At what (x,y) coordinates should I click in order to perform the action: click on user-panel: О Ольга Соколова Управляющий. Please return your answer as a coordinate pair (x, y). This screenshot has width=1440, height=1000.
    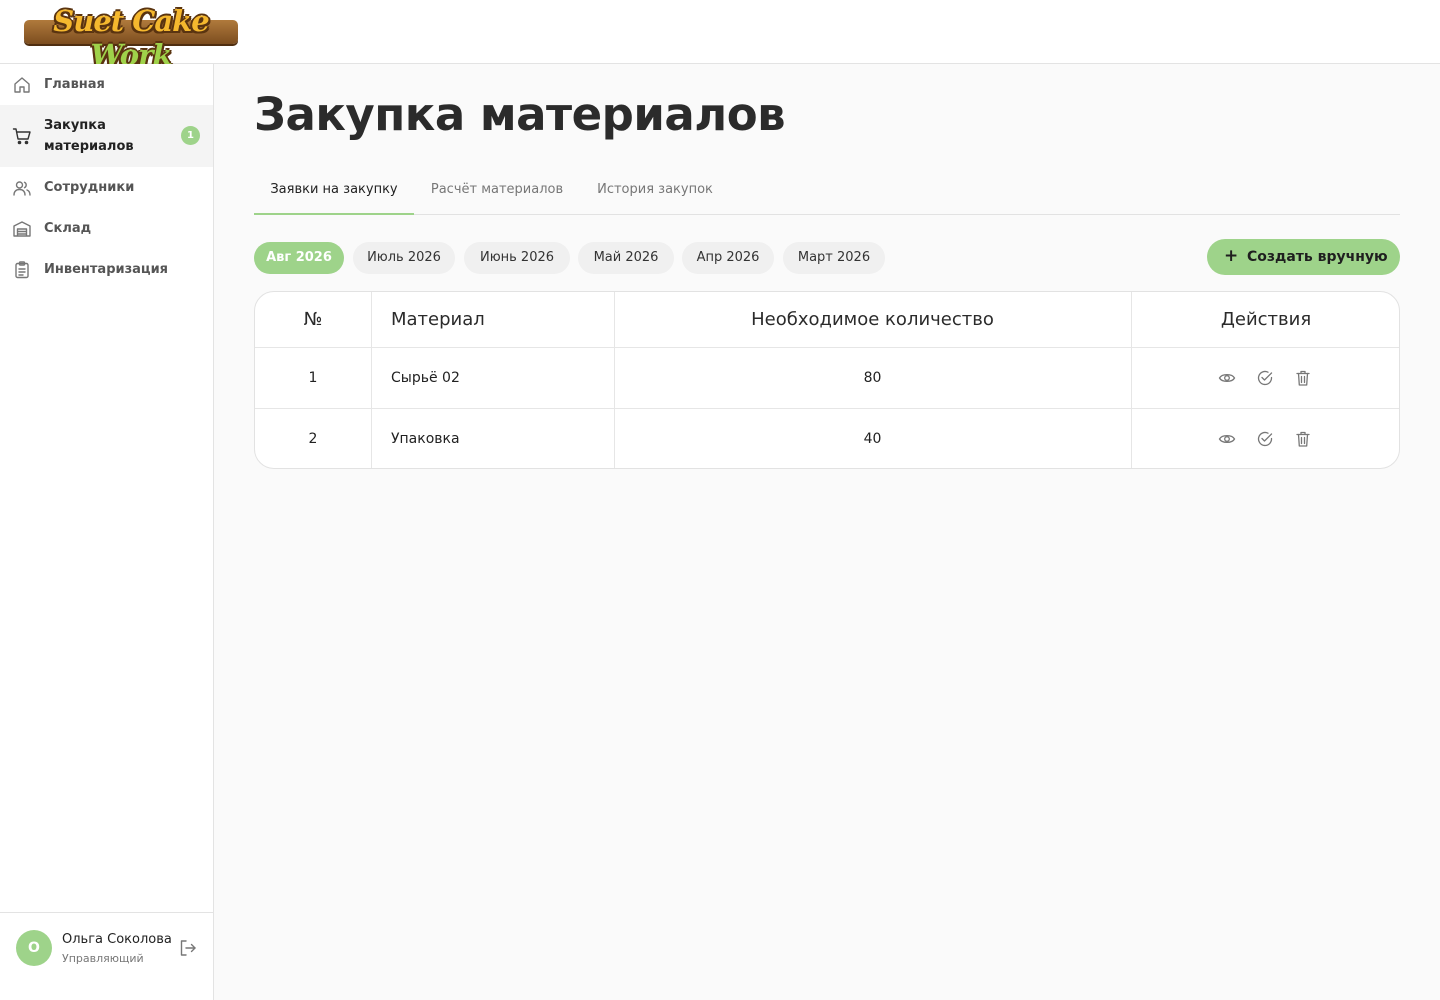
    Looking at the image, I should click on (106, 956).